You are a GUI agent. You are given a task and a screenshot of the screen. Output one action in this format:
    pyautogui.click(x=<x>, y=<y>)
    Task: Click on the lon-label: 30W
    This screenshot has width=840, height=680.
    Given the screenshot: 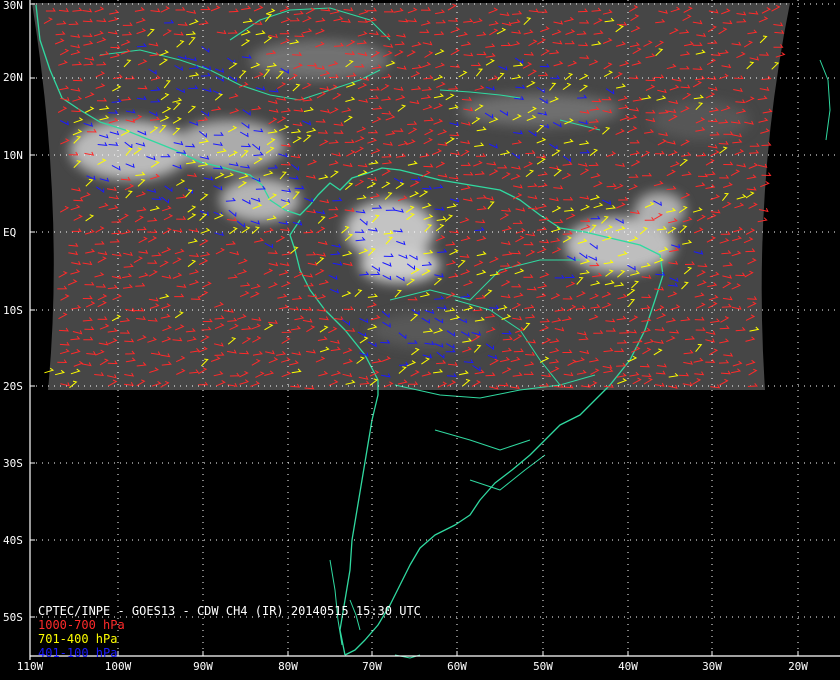 What is the action you would take?
    pyautogui.click(x=712, y=666)
    